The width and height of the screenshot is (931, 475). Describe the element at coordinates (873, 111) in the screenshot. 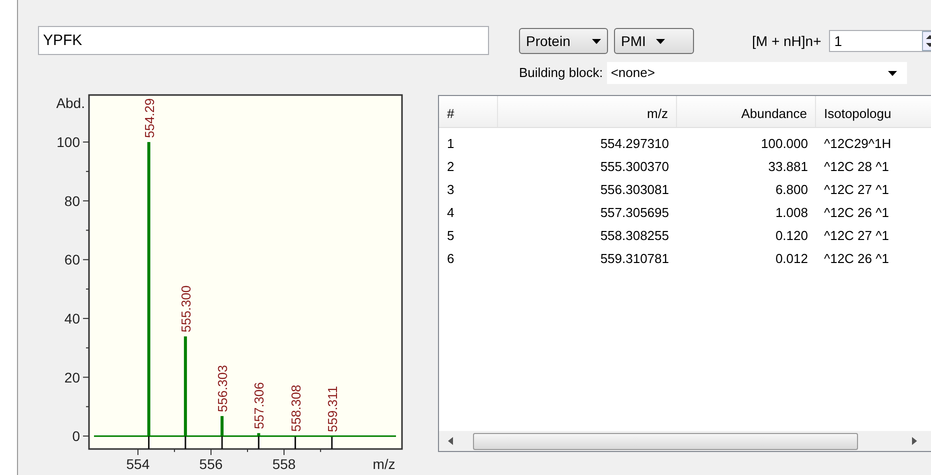

I see `column-header: Isotopologu` at that location.